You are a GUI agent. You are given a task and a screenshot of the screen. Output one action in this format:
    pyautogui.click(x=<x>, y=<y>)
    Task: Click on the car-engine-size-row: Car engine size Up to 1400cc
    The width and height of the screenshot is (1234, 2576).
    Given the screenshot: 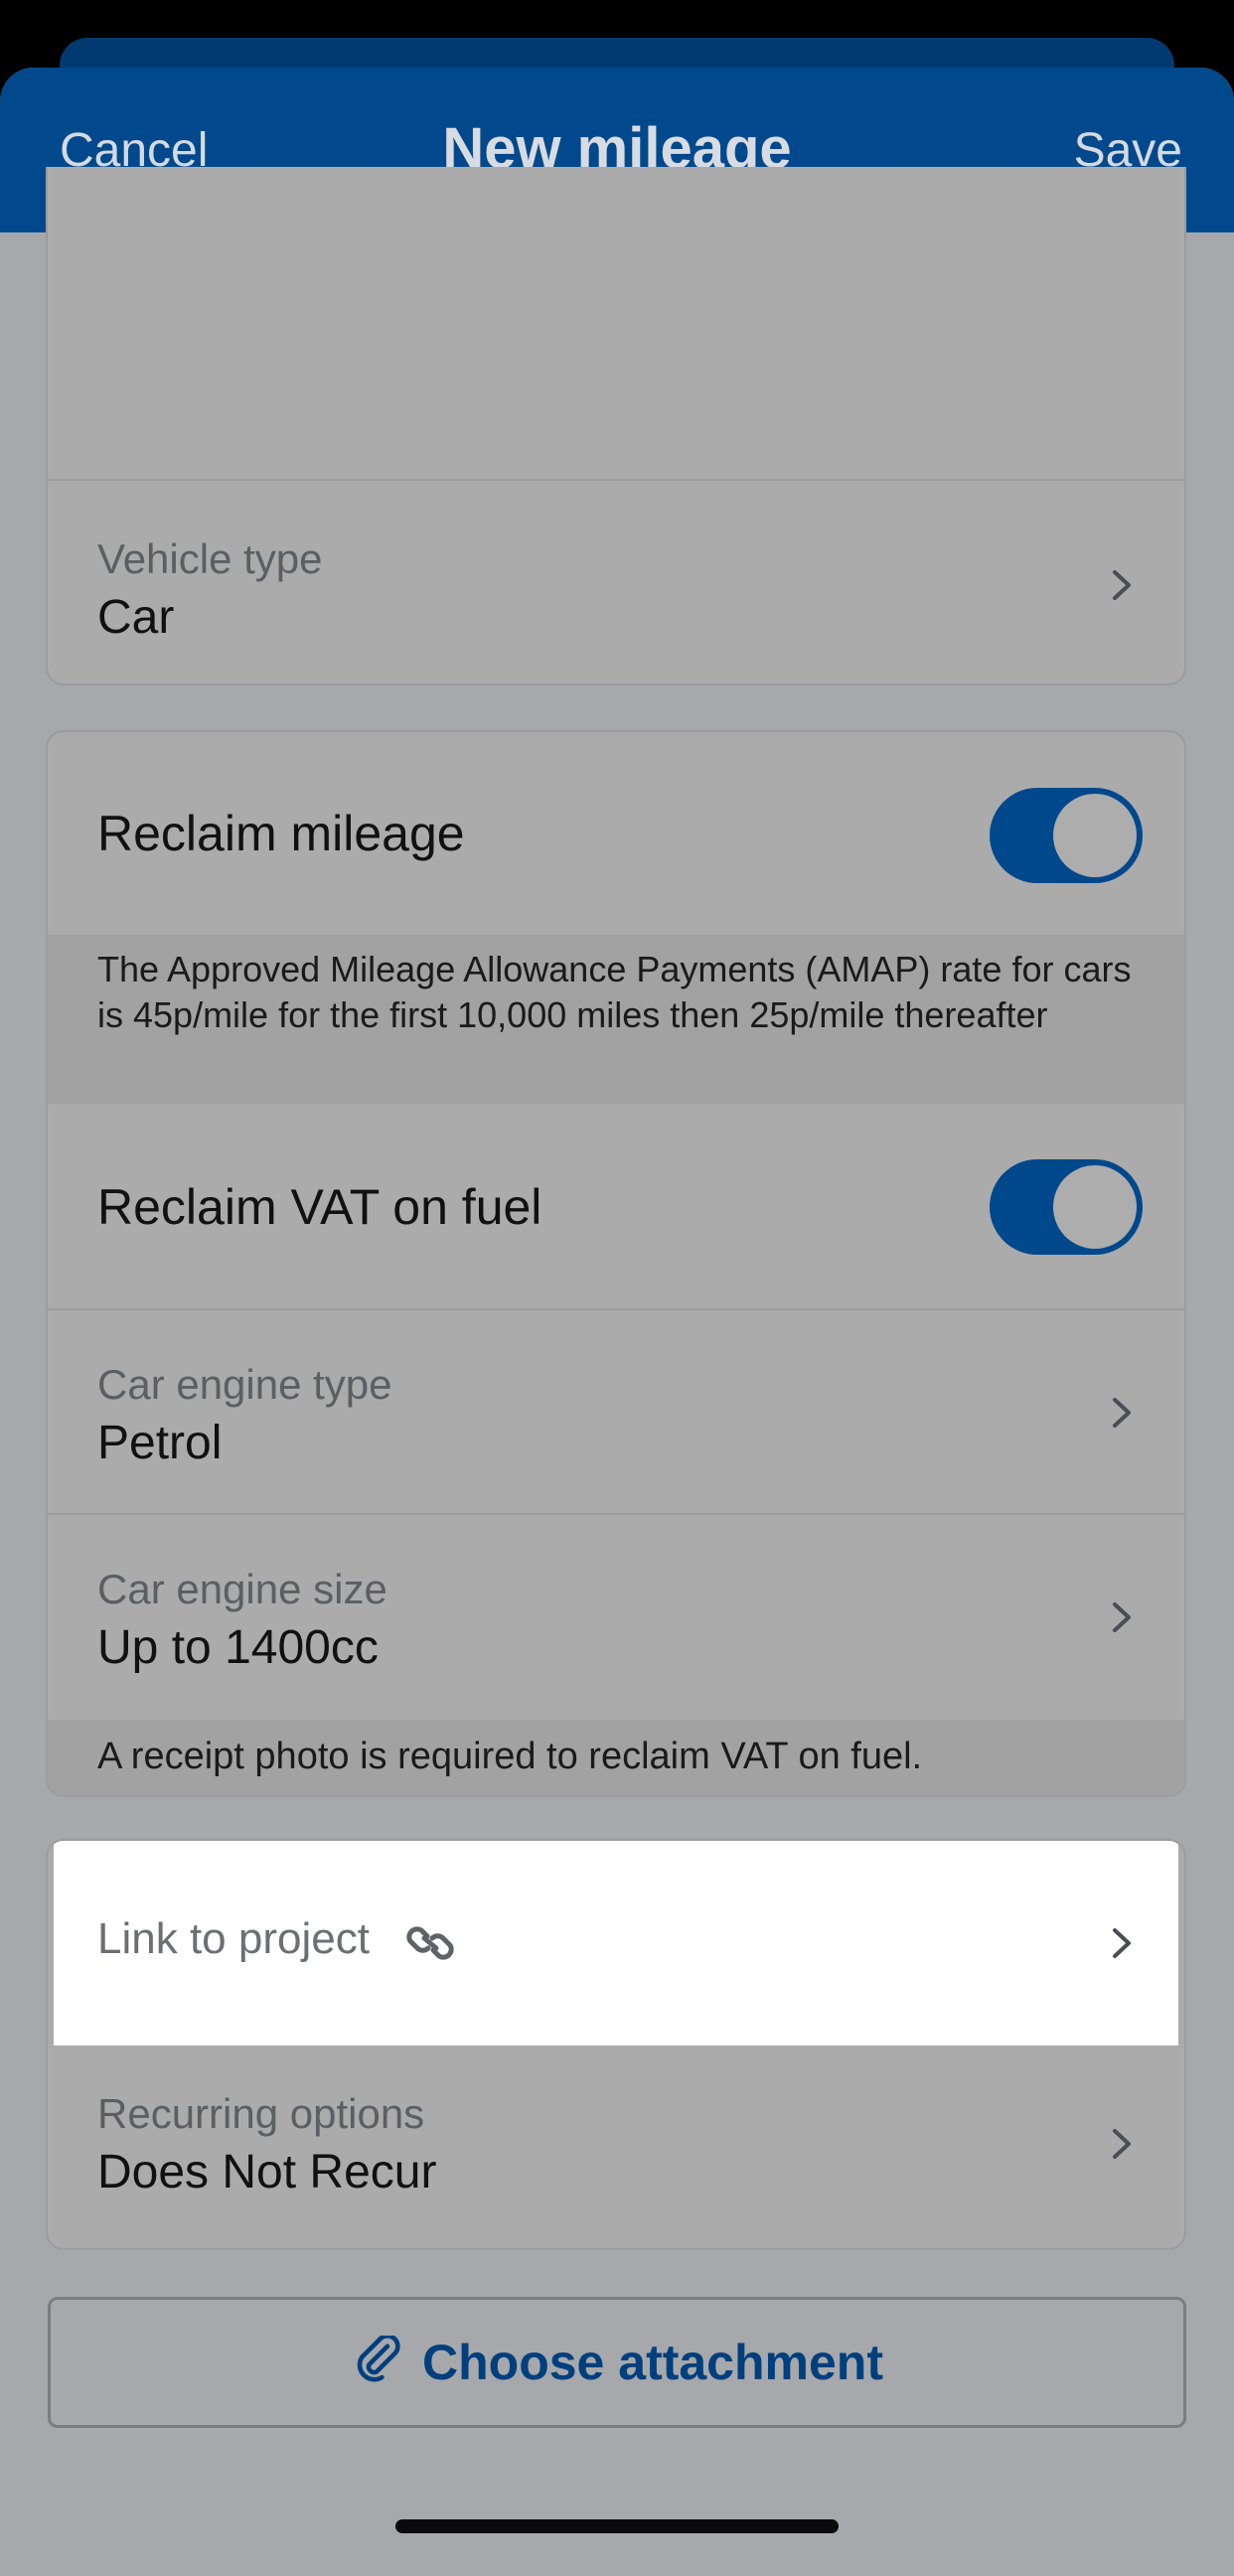 What is the action you would take?
    pyautogui.click(x=616, y=1616)
    